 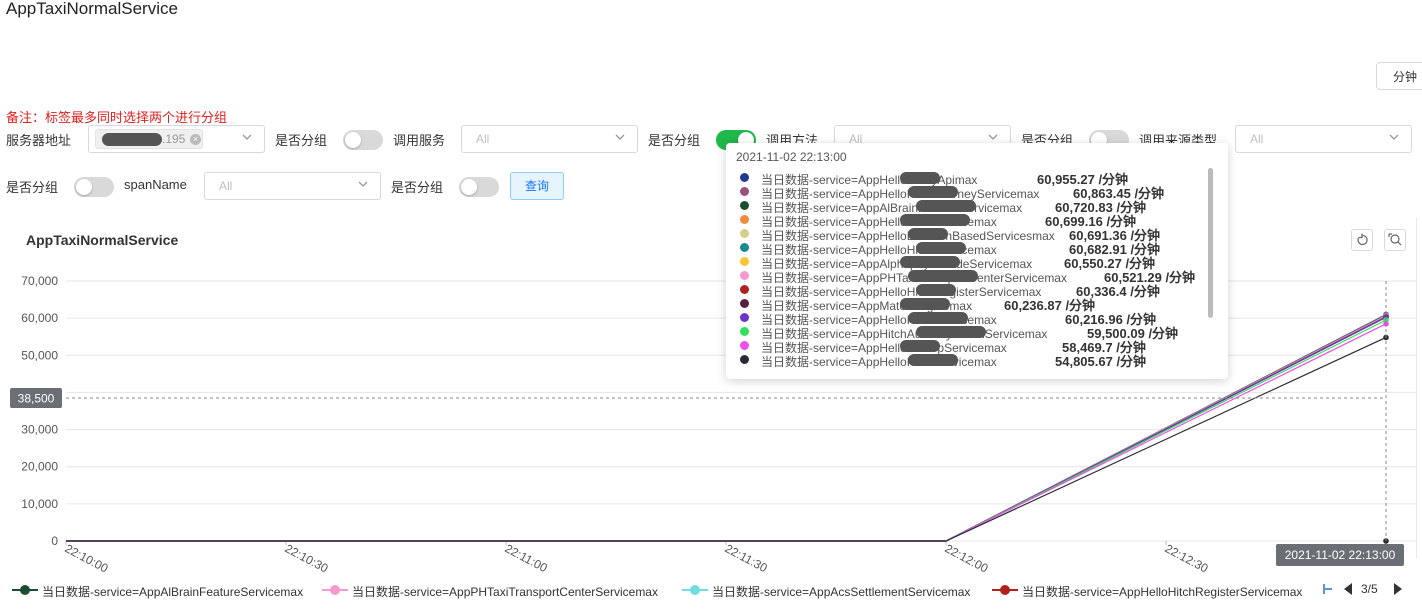 What do you see at coordinates (841, 592) in the screenshot?
I see `legend-label: 当日数据-service=AppAcsSettlementServicemax` at bounding box center [841, 592].